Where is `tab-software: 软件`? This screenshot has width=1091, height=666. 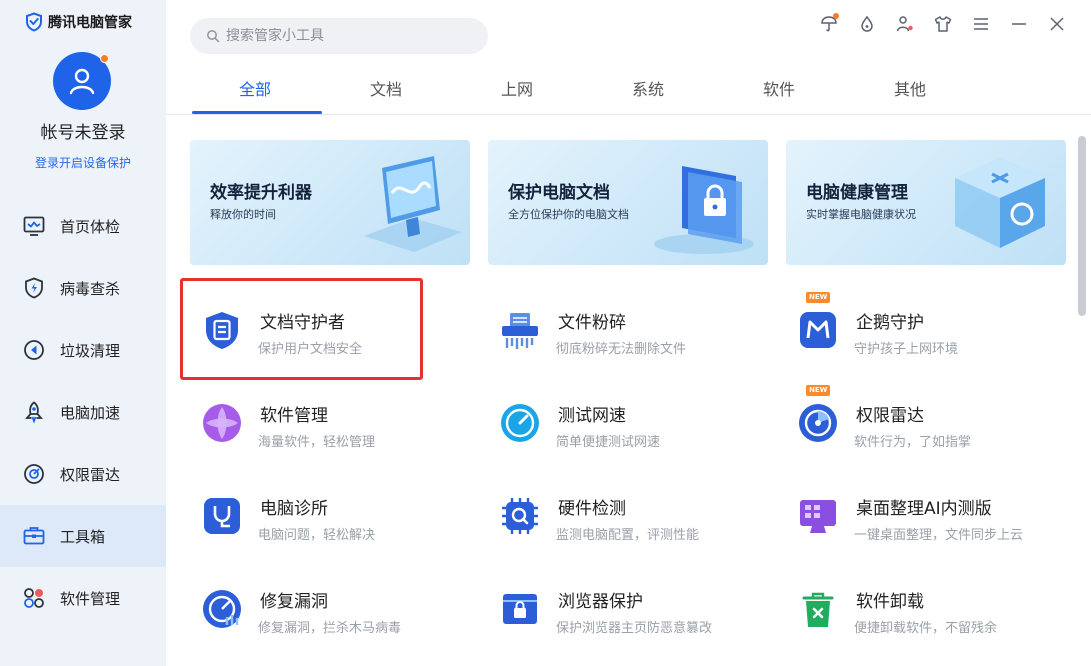 tab-software: 软件 is located at coordinates (779, 88).